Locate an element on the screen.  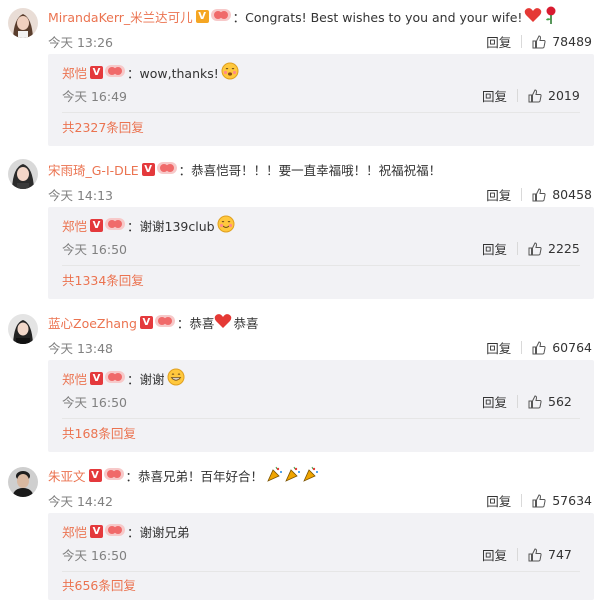
reply-actions: 回复 2225 is located at coordinates (531, 248).